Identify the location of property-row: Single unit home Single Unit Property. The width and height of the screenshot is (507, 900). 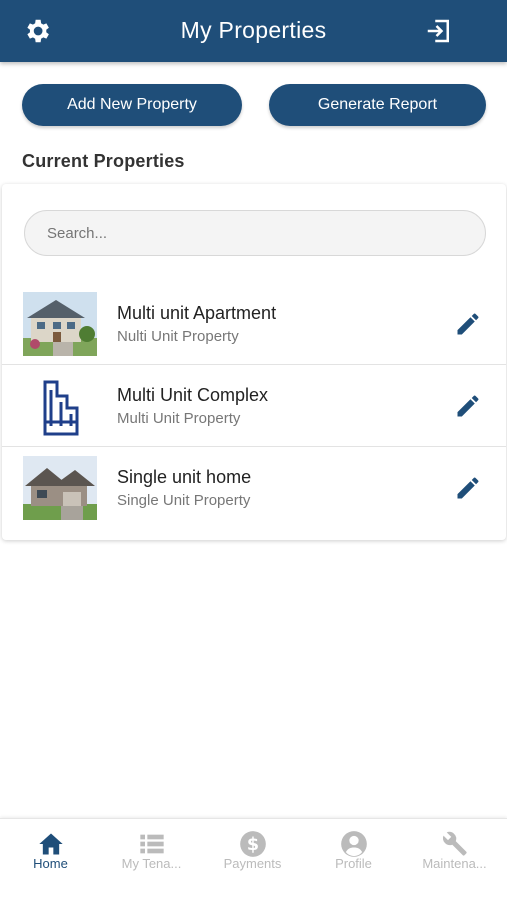
(254, 488).